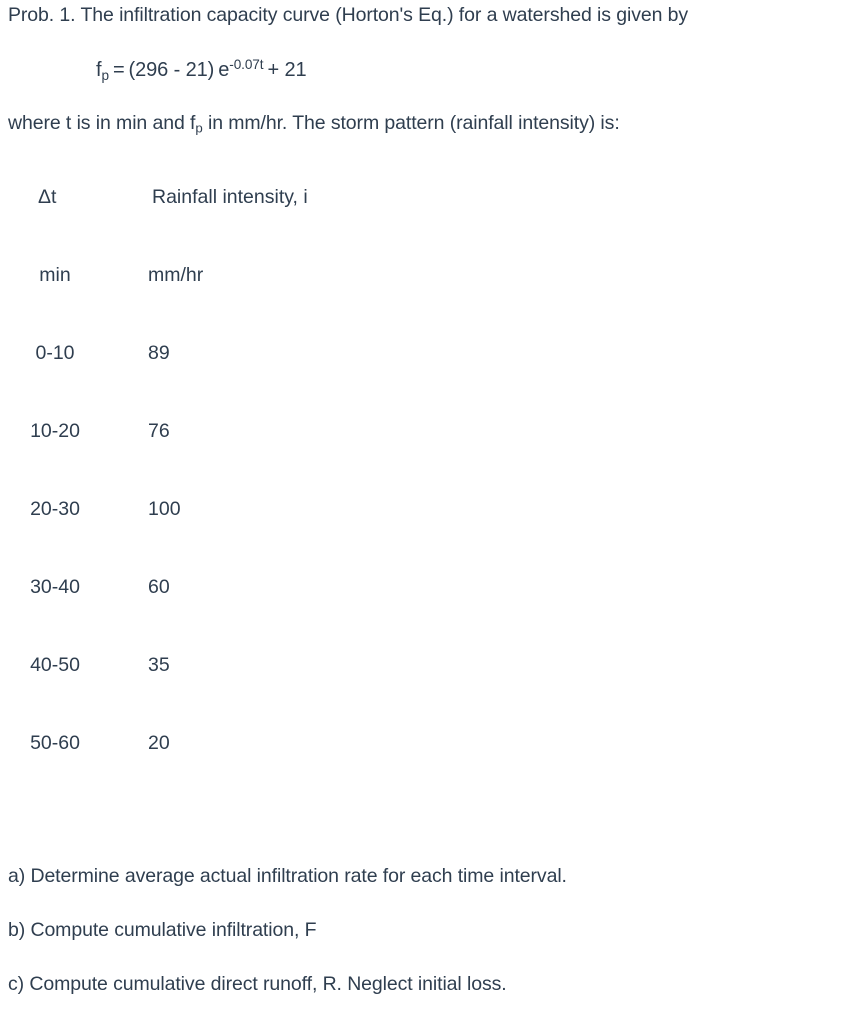 This screenshot has width=847, height=1013. I want to click on interval-cell: 30-40, so click(55, 587).